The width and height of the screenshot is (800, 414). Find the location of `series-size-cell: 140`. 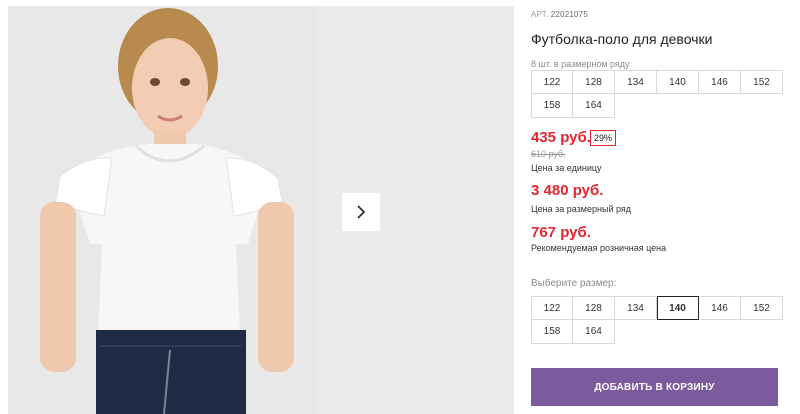

series-size-cell: 140 is located at coordinates (678, 82).